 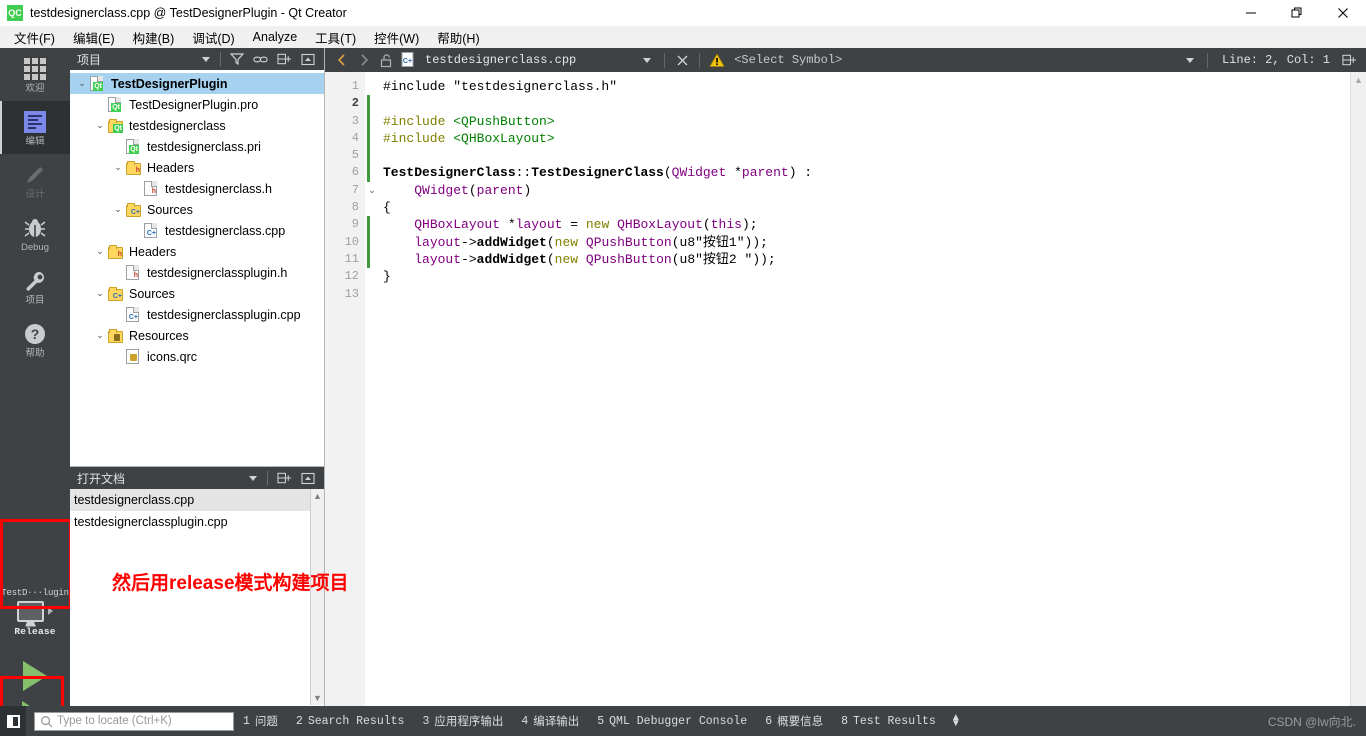 What do you see at coordinates (1343, 13) in the screenshot?
I see `close-icon` at bounding box center [1343, 13].